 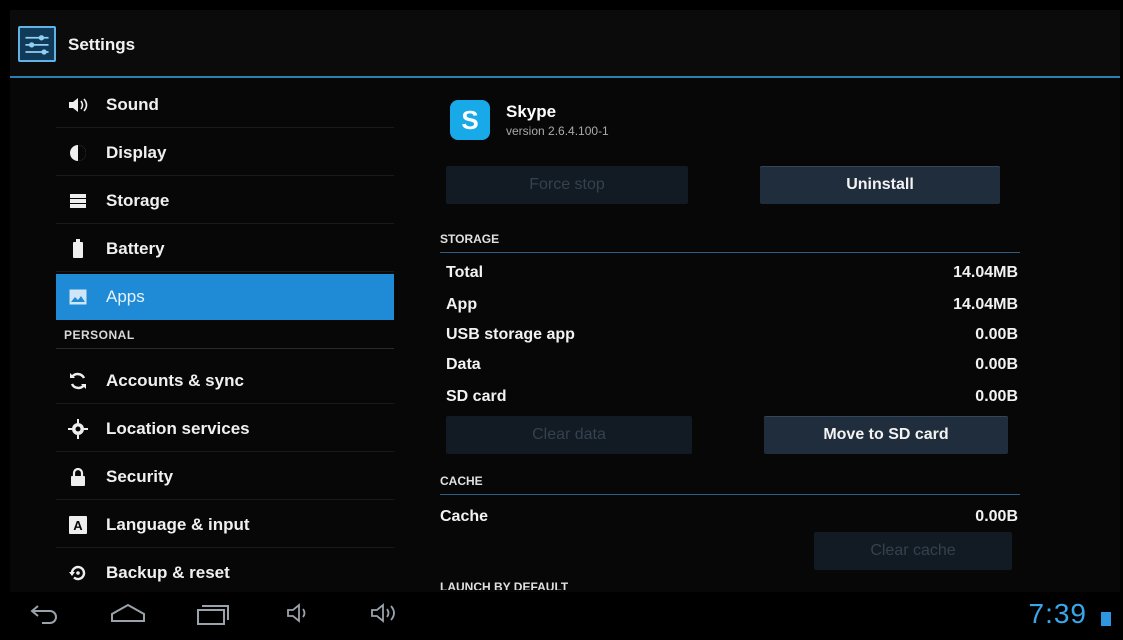 What do you see at coordinates (225, 153) in the screenshot?
I see `nav-item-display: Display` at bounding box center [225, 153].